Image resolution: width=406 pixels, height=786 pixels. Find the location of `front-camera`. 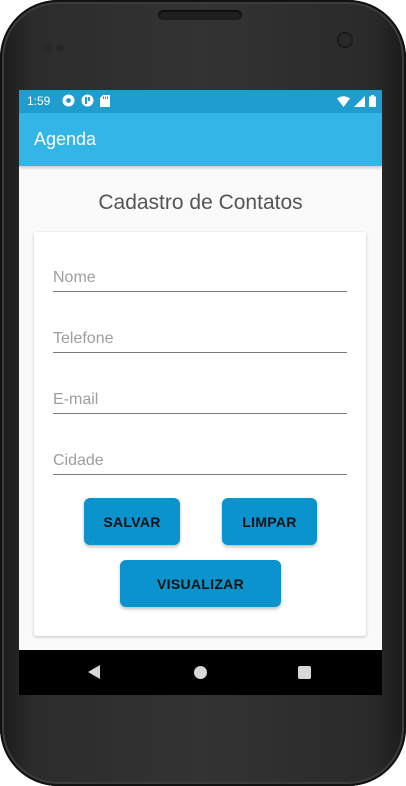

front-camera is located at coordinates (345, 40).